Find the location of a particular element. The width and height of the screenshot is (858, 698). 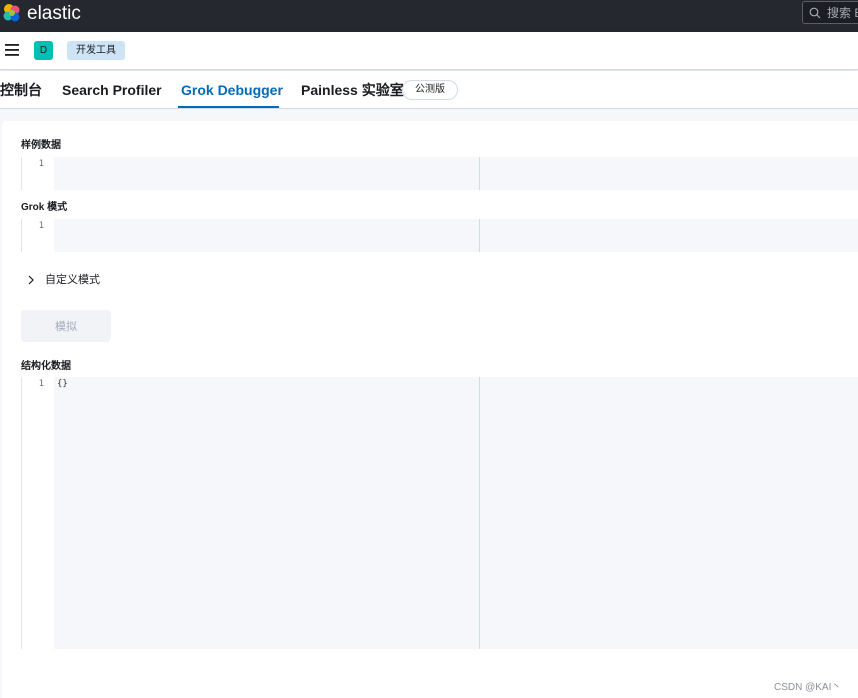

search-icon is located at coordinates (815, 13).